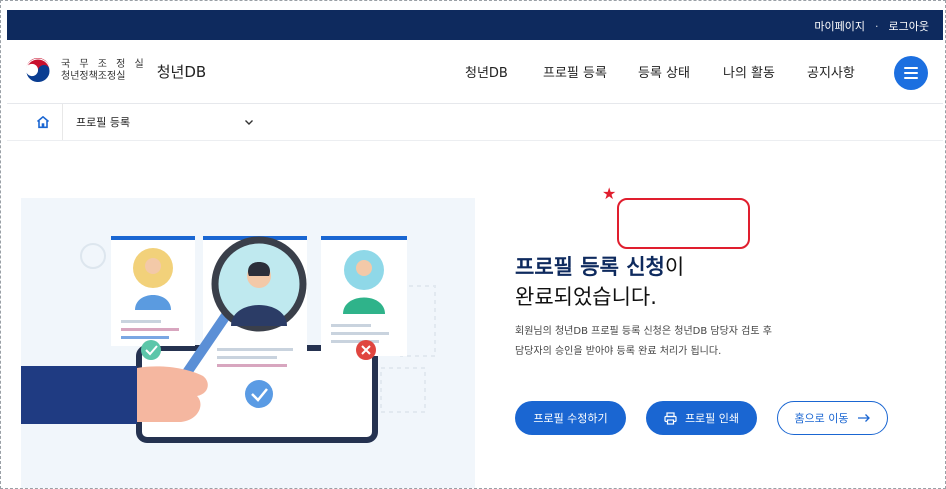  Describe the element at coordinates (670, 418) in the screenshot. I see `printer-icon` at that location.